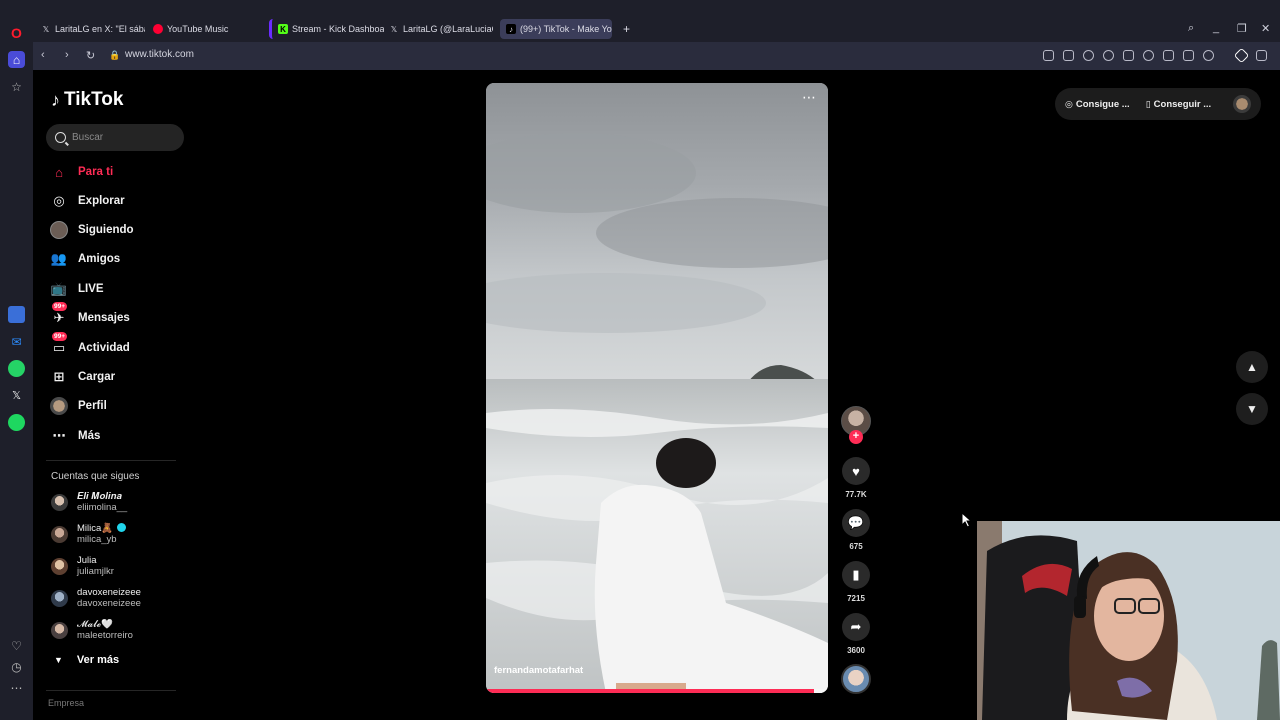  Describe the element at coordinates (92, 630) in the screenshot. I see `following-account: 𝓜𝓪𝓵𝓮🤍 maleetorreiro` at that location.